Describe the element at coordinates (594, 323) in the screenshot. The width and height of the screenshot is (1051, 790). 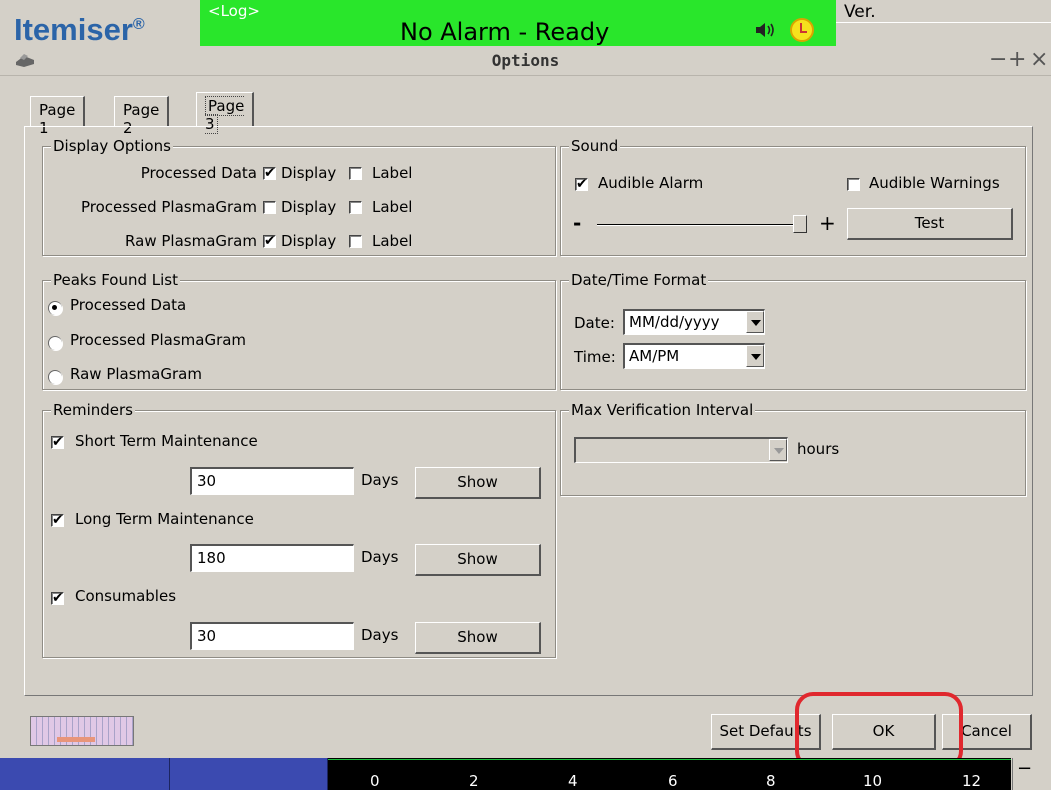
I see `date-label: Date:` at that location.